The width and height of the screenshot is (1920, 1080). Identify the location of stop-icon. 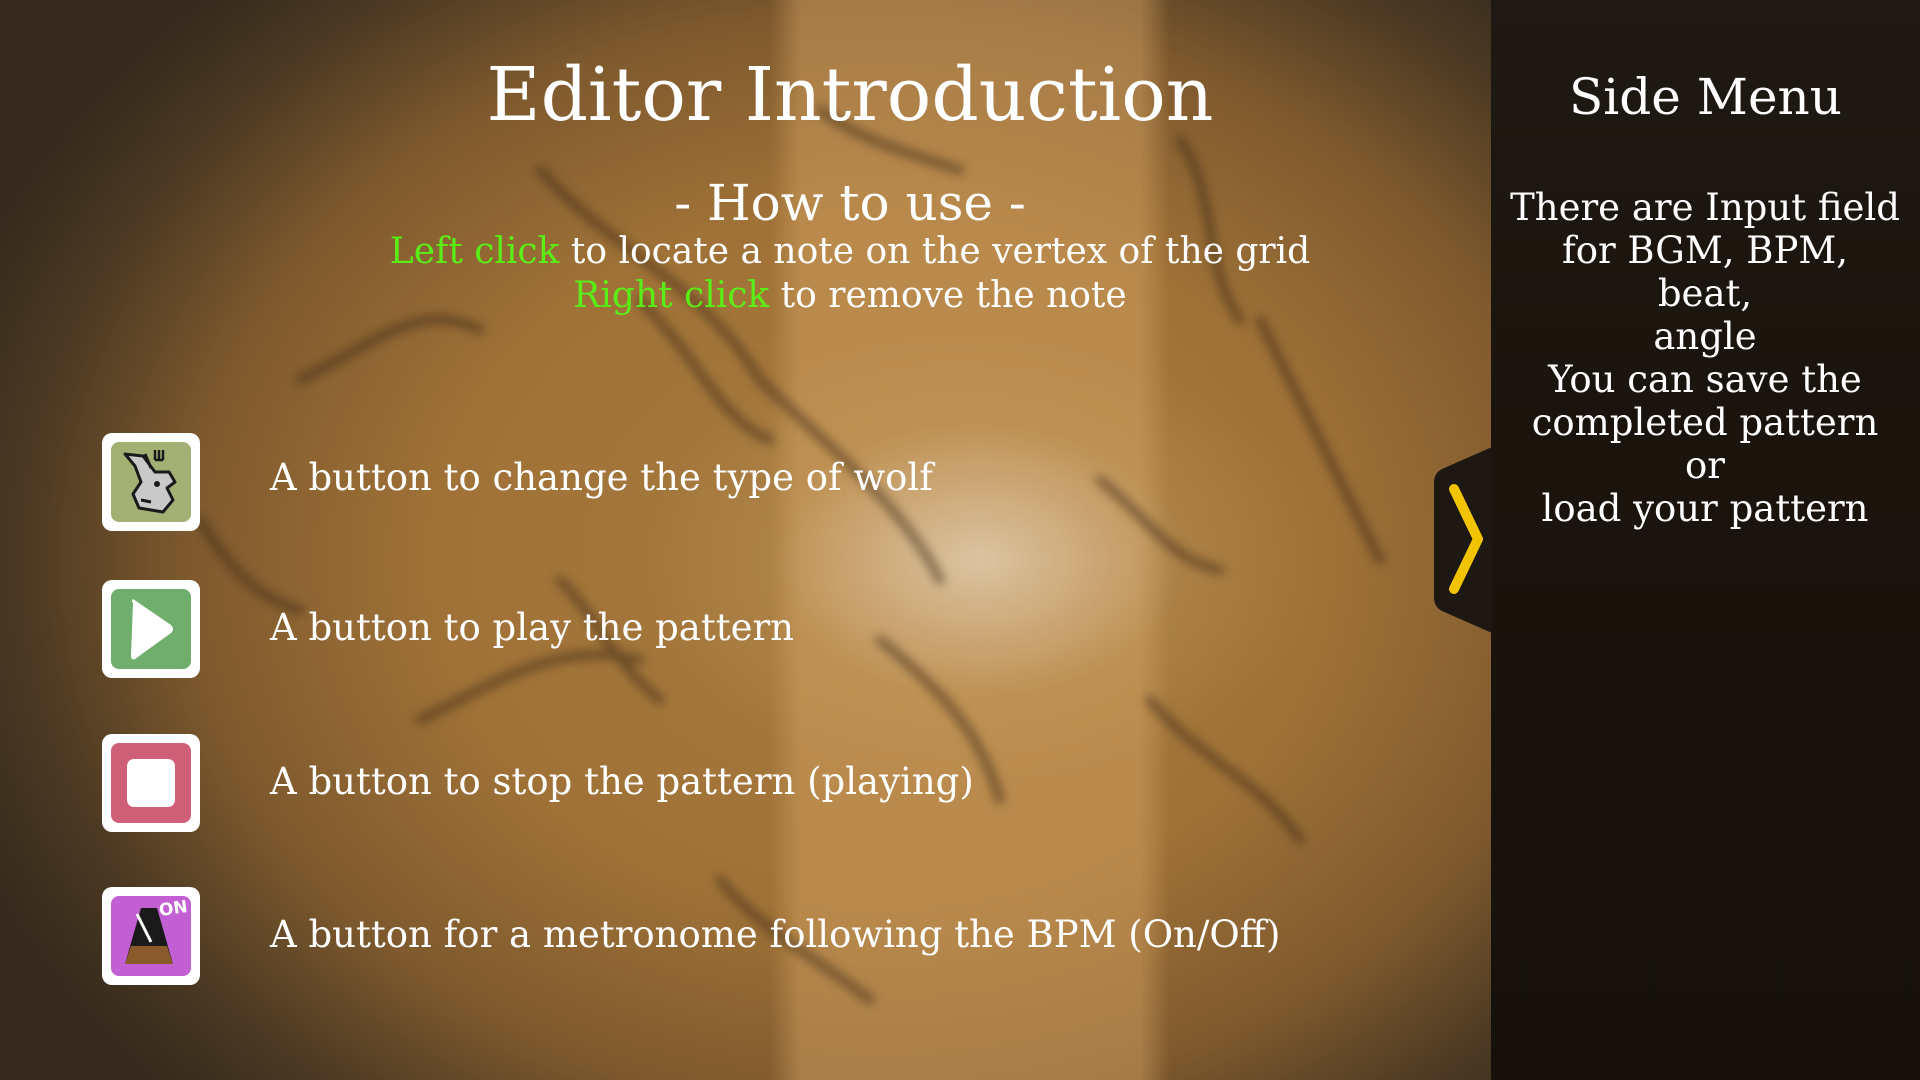
(151, 783).